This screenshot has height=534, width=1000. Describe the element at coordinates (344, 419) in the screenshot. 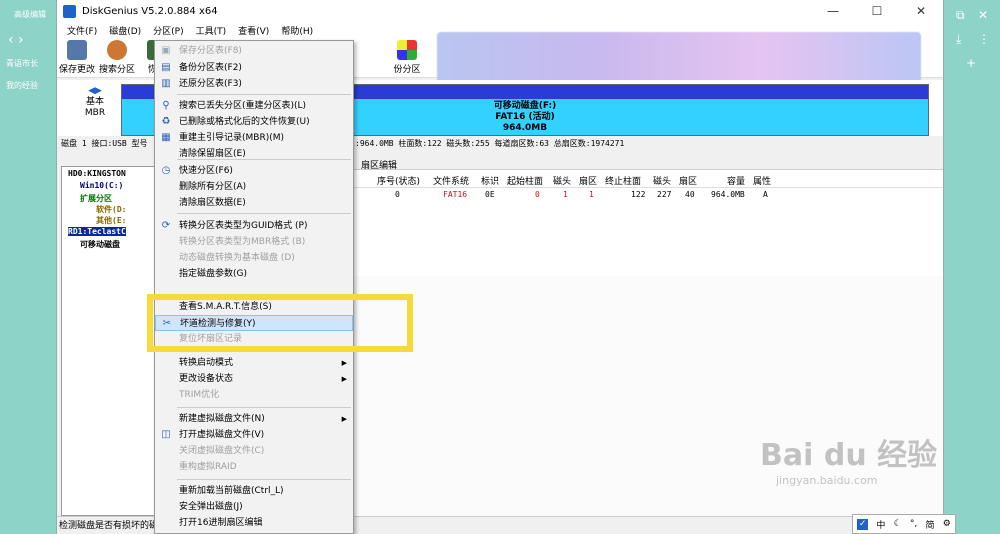

I see `submenu-arrow-icon: ▶` at that location.